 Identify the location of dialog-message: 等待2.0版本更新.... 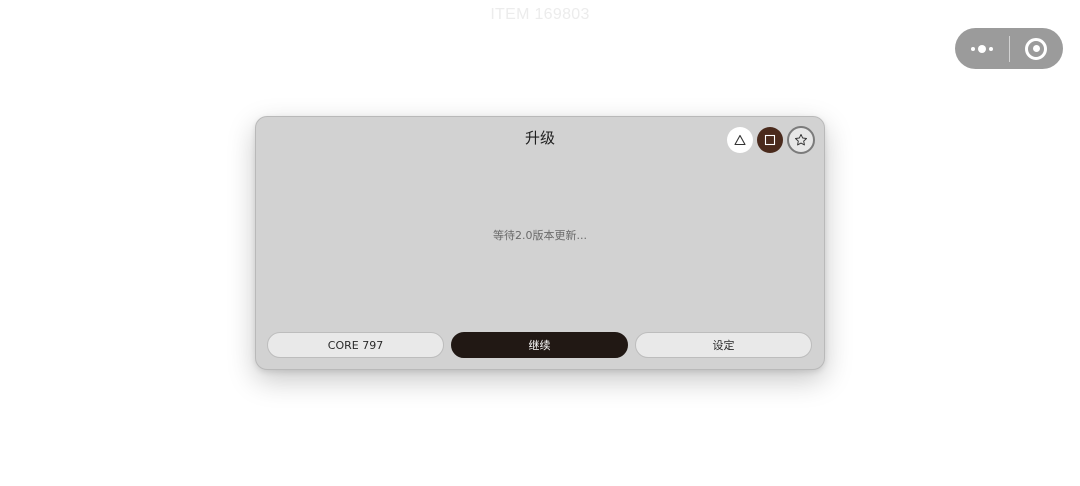
(540, 235).